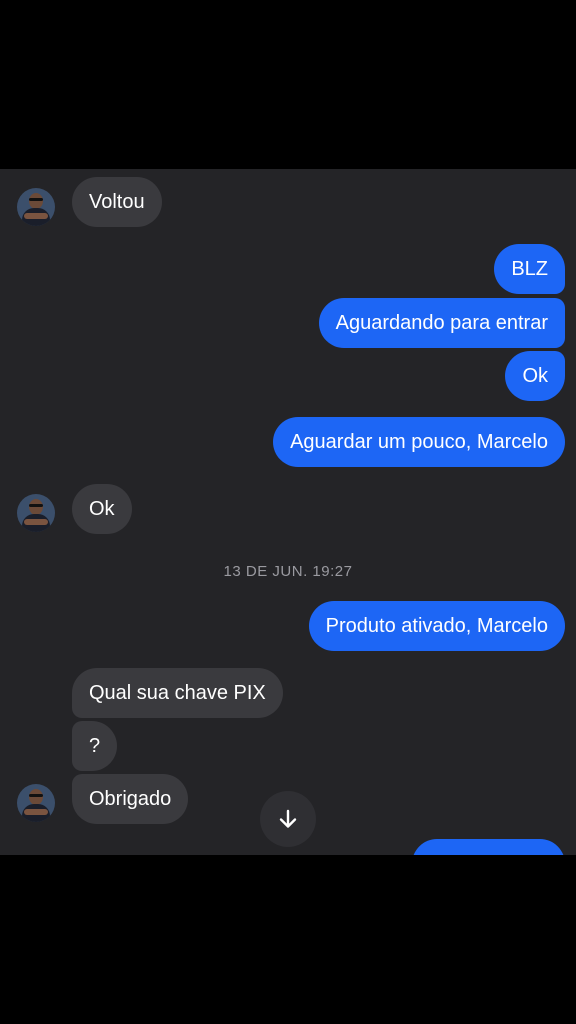 Image resolution: width=576 pixels, height=1024 pixels. I want to click on outgoing-message: BLZ, so click(529, 269).